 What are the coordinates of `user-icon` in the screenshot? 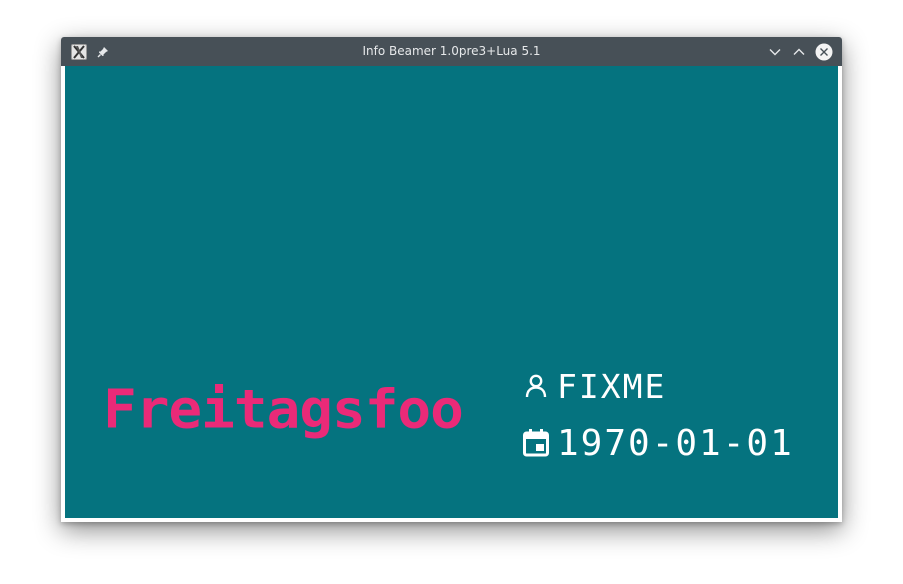 It's located at (536, 386).